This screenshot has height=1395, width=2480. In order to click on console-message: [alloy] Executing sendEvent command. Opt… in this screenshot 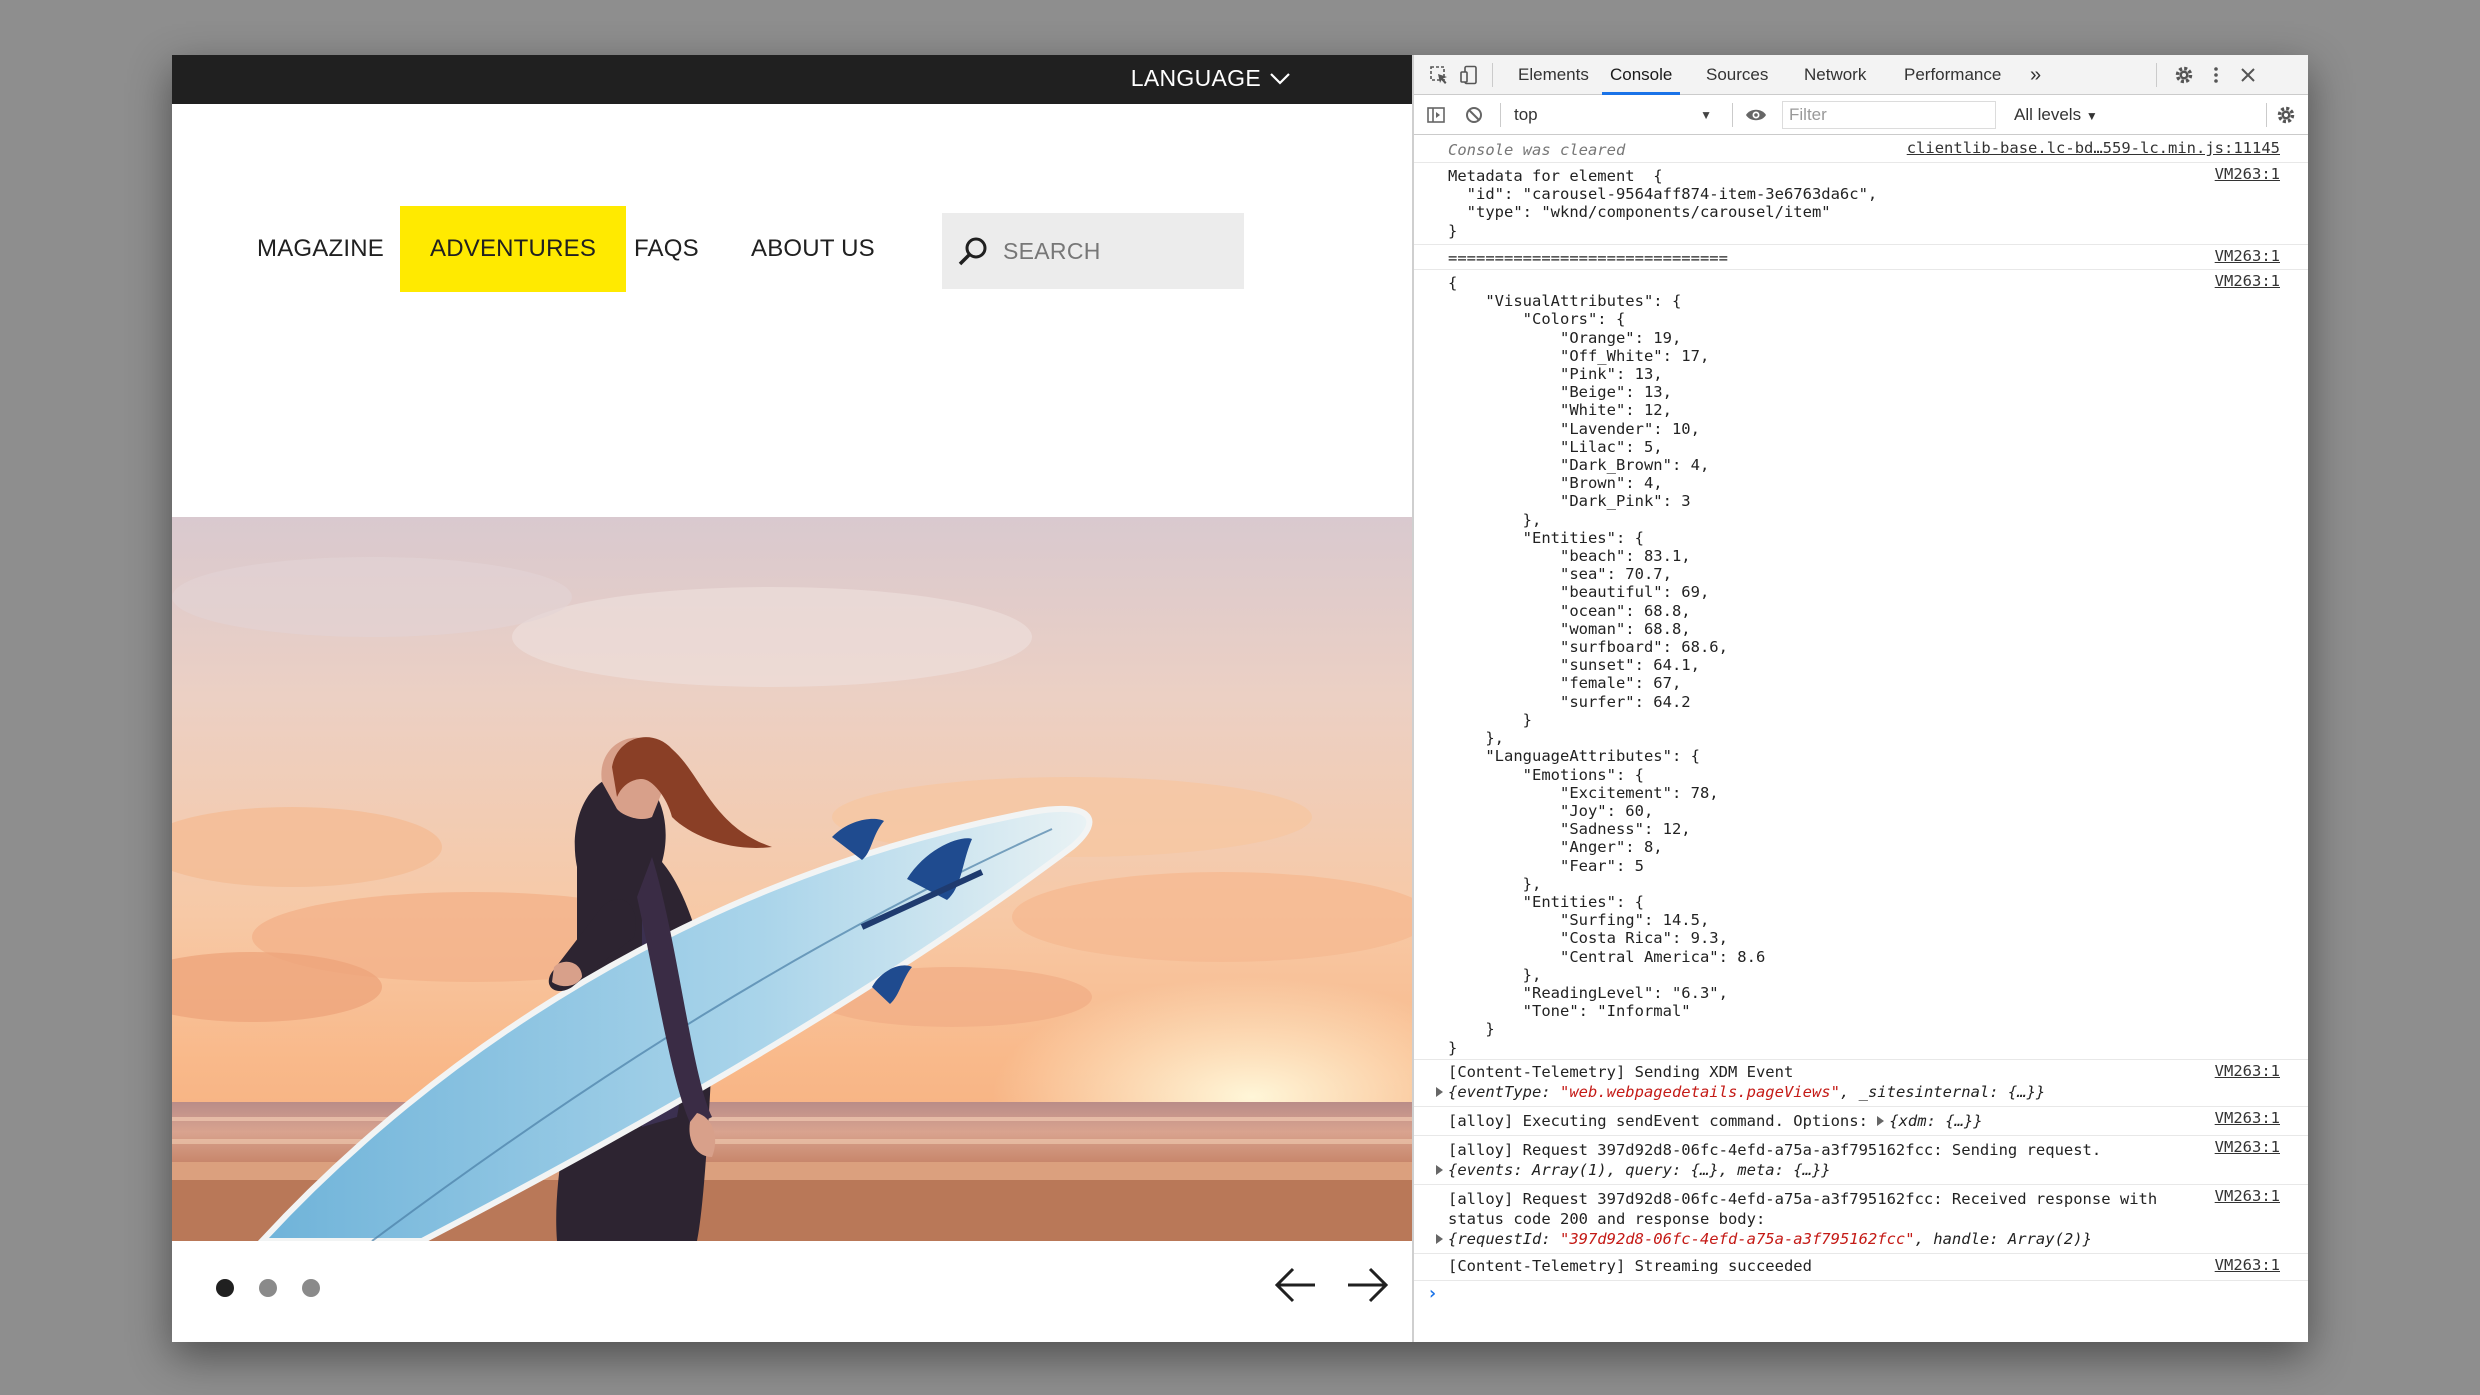, I will do `click(1861, 1121)`.